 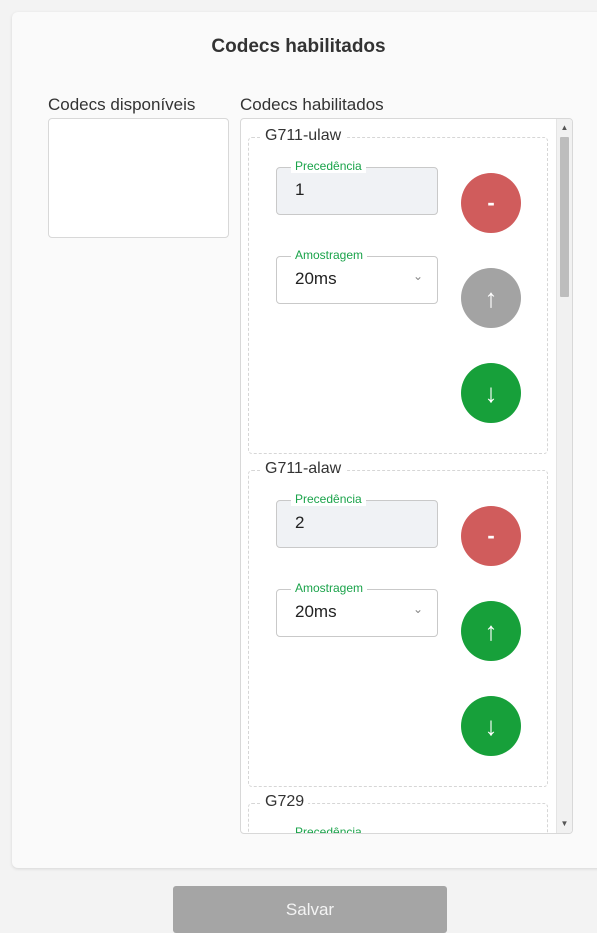 I want to click on precedence-value: 1, so click(x=300, y=189).